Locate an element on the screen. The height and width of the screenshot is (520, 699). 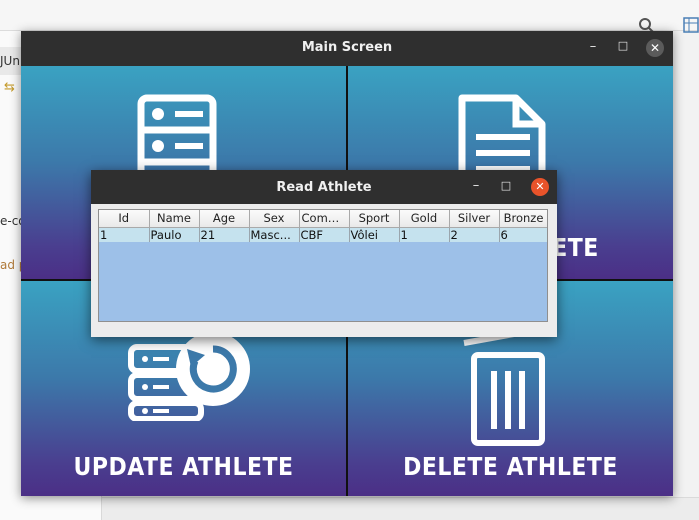
column-header: Name is located at coordinates (174, 219).